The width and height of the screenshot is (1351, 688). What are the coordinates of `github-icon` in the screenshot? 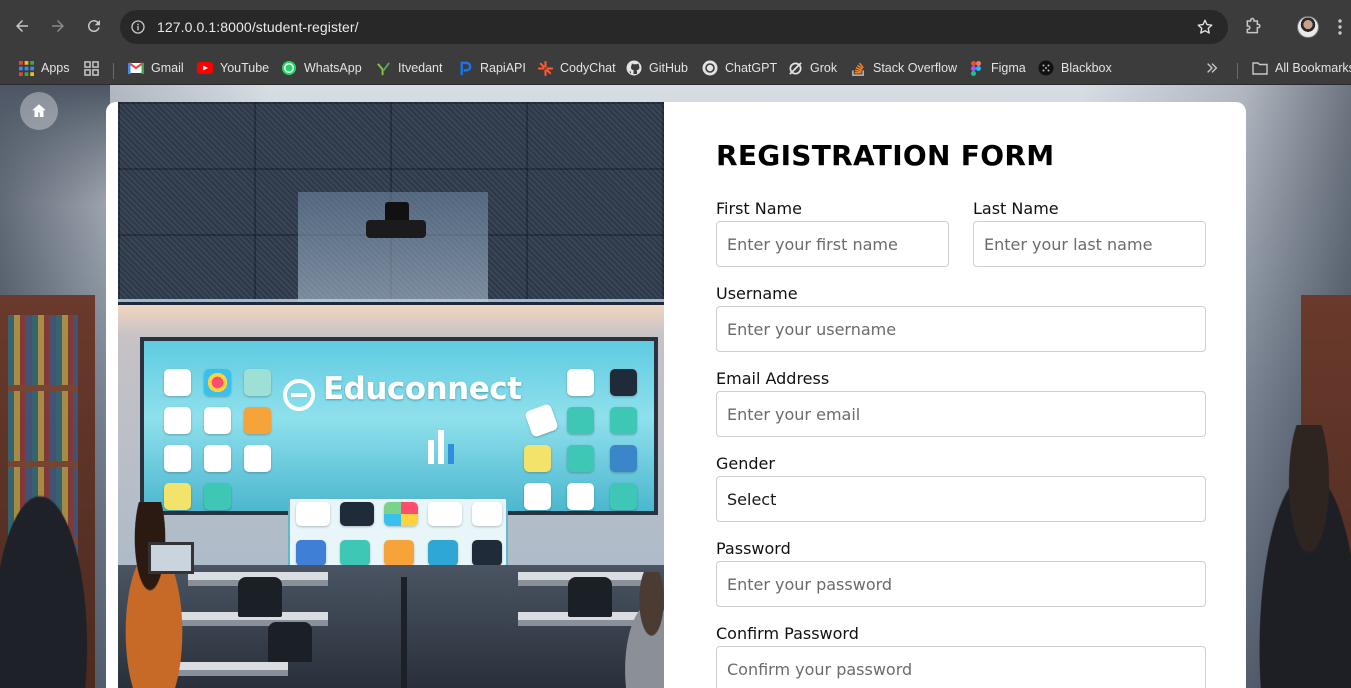 It's located at (634, 68).